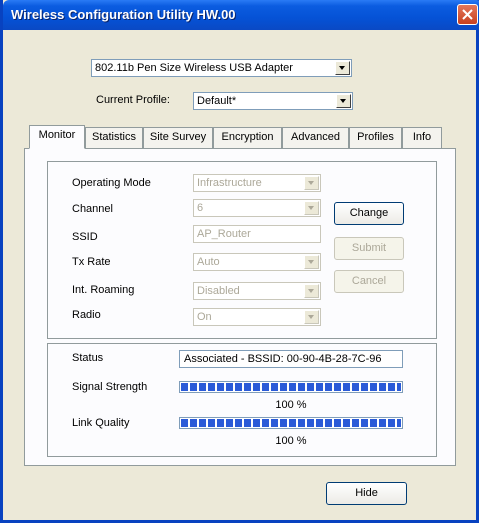 Image resolution: width=479 pixels, height=523 pixels. I want to click on status-field: Associated - BSSID: 00-90-4B-28-7C-96, so click(291, 359).